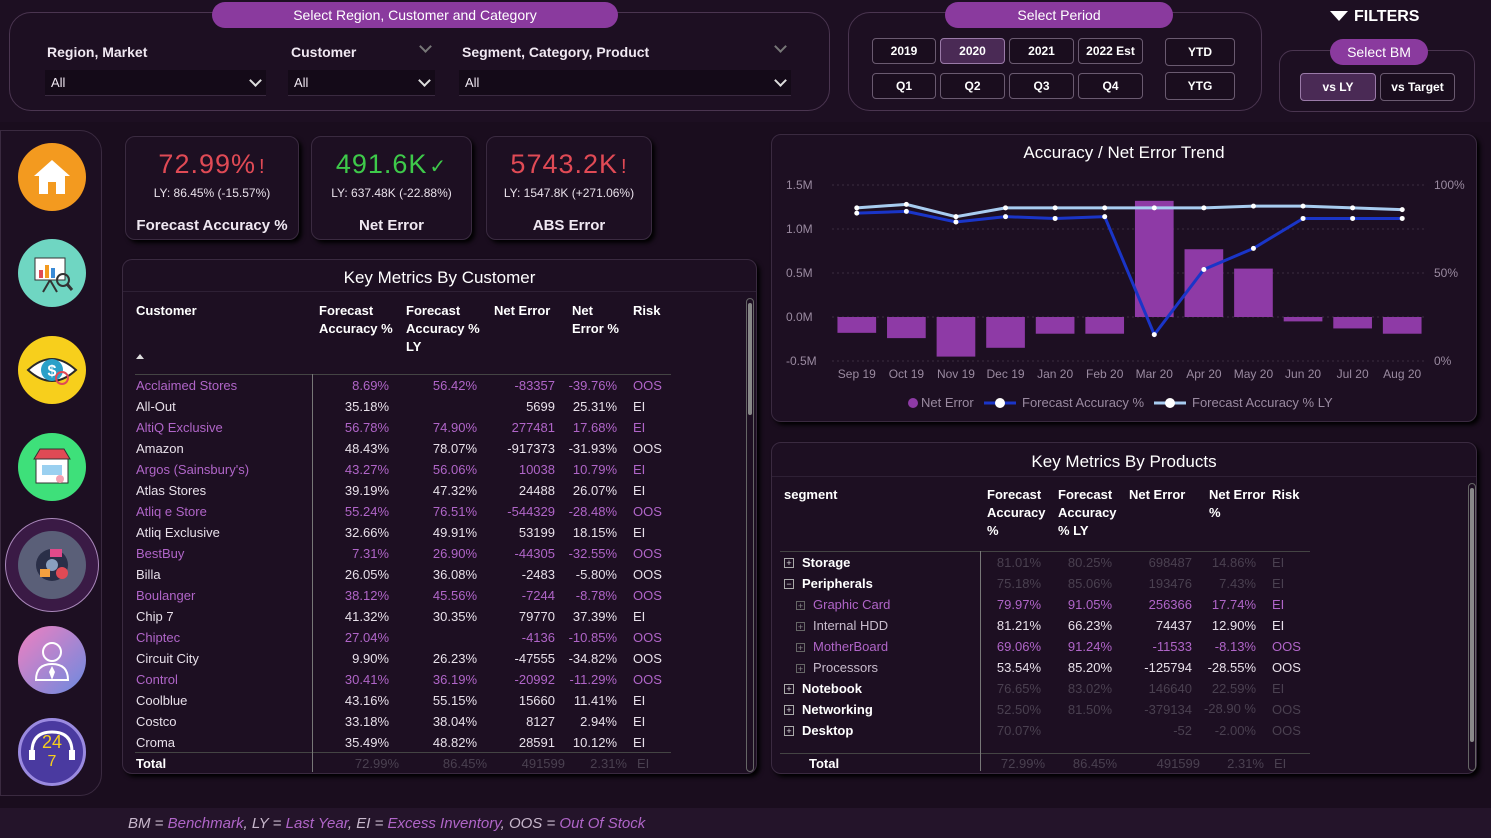 The width and height of the screenshot is (1491, 838). I want to click on col-segment: segment, so click(880, 516).